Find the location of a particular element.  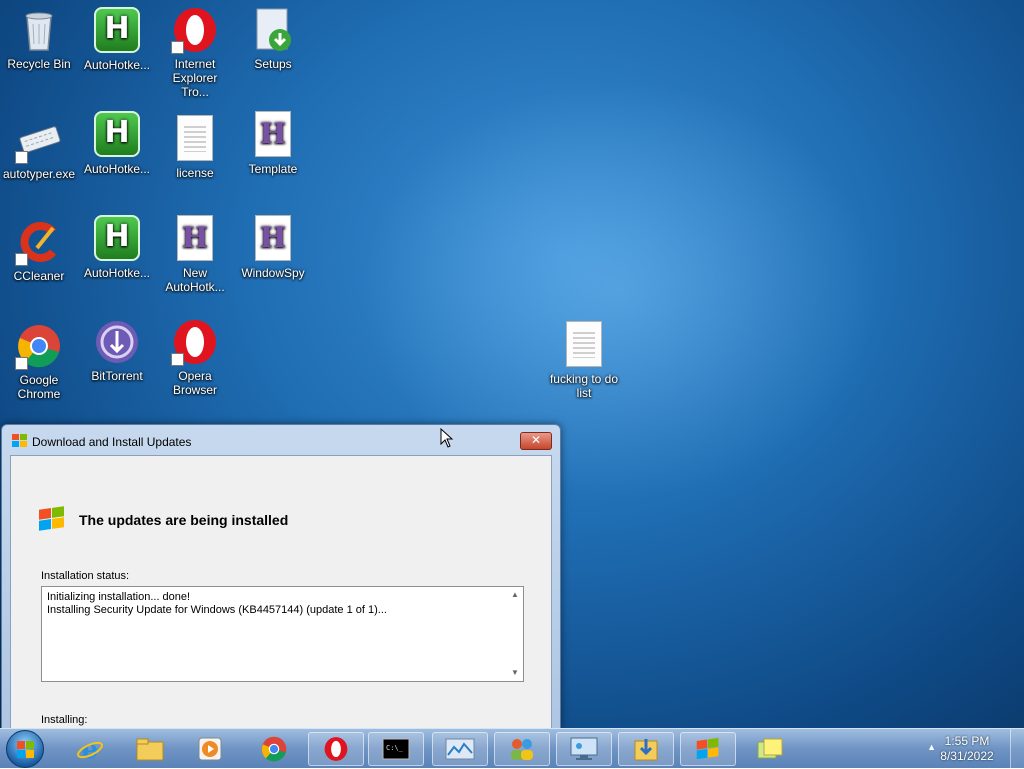

desktop-icon-label: WindowSpy is located at coordinates (273, 273).